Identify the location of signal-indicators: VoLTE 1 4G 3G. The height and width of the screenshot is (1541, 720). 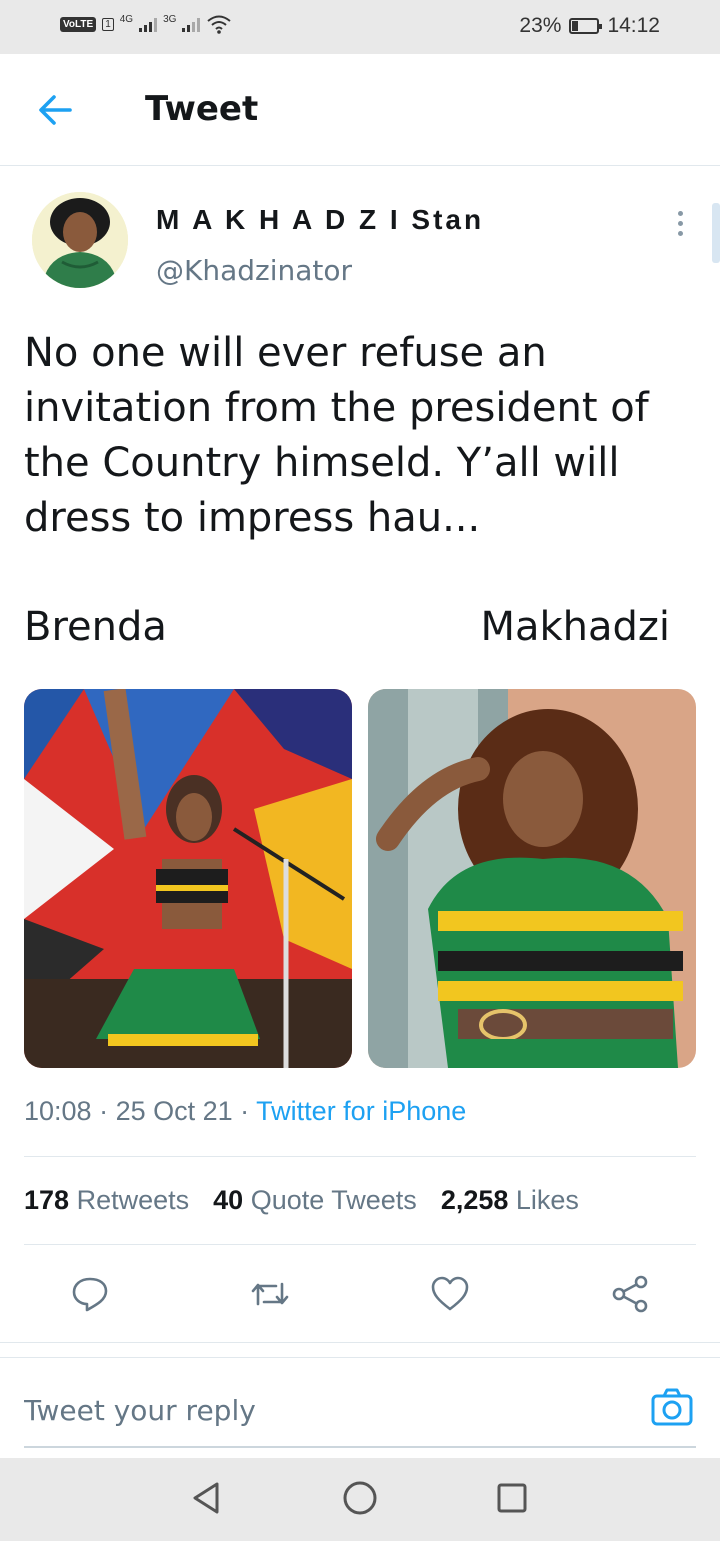
(146, 24).